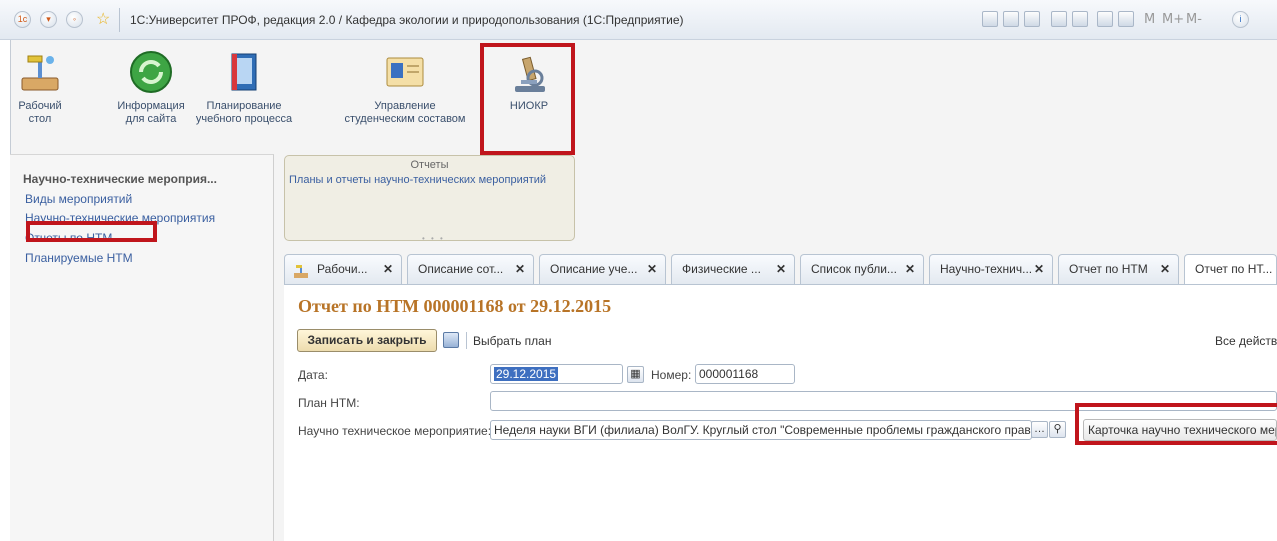 This screenshot has width=1277, height=541. What do you see at coordinates (405, 72) in the screenshot?
I see `id-card-icon` at bounding box center [405, 72].